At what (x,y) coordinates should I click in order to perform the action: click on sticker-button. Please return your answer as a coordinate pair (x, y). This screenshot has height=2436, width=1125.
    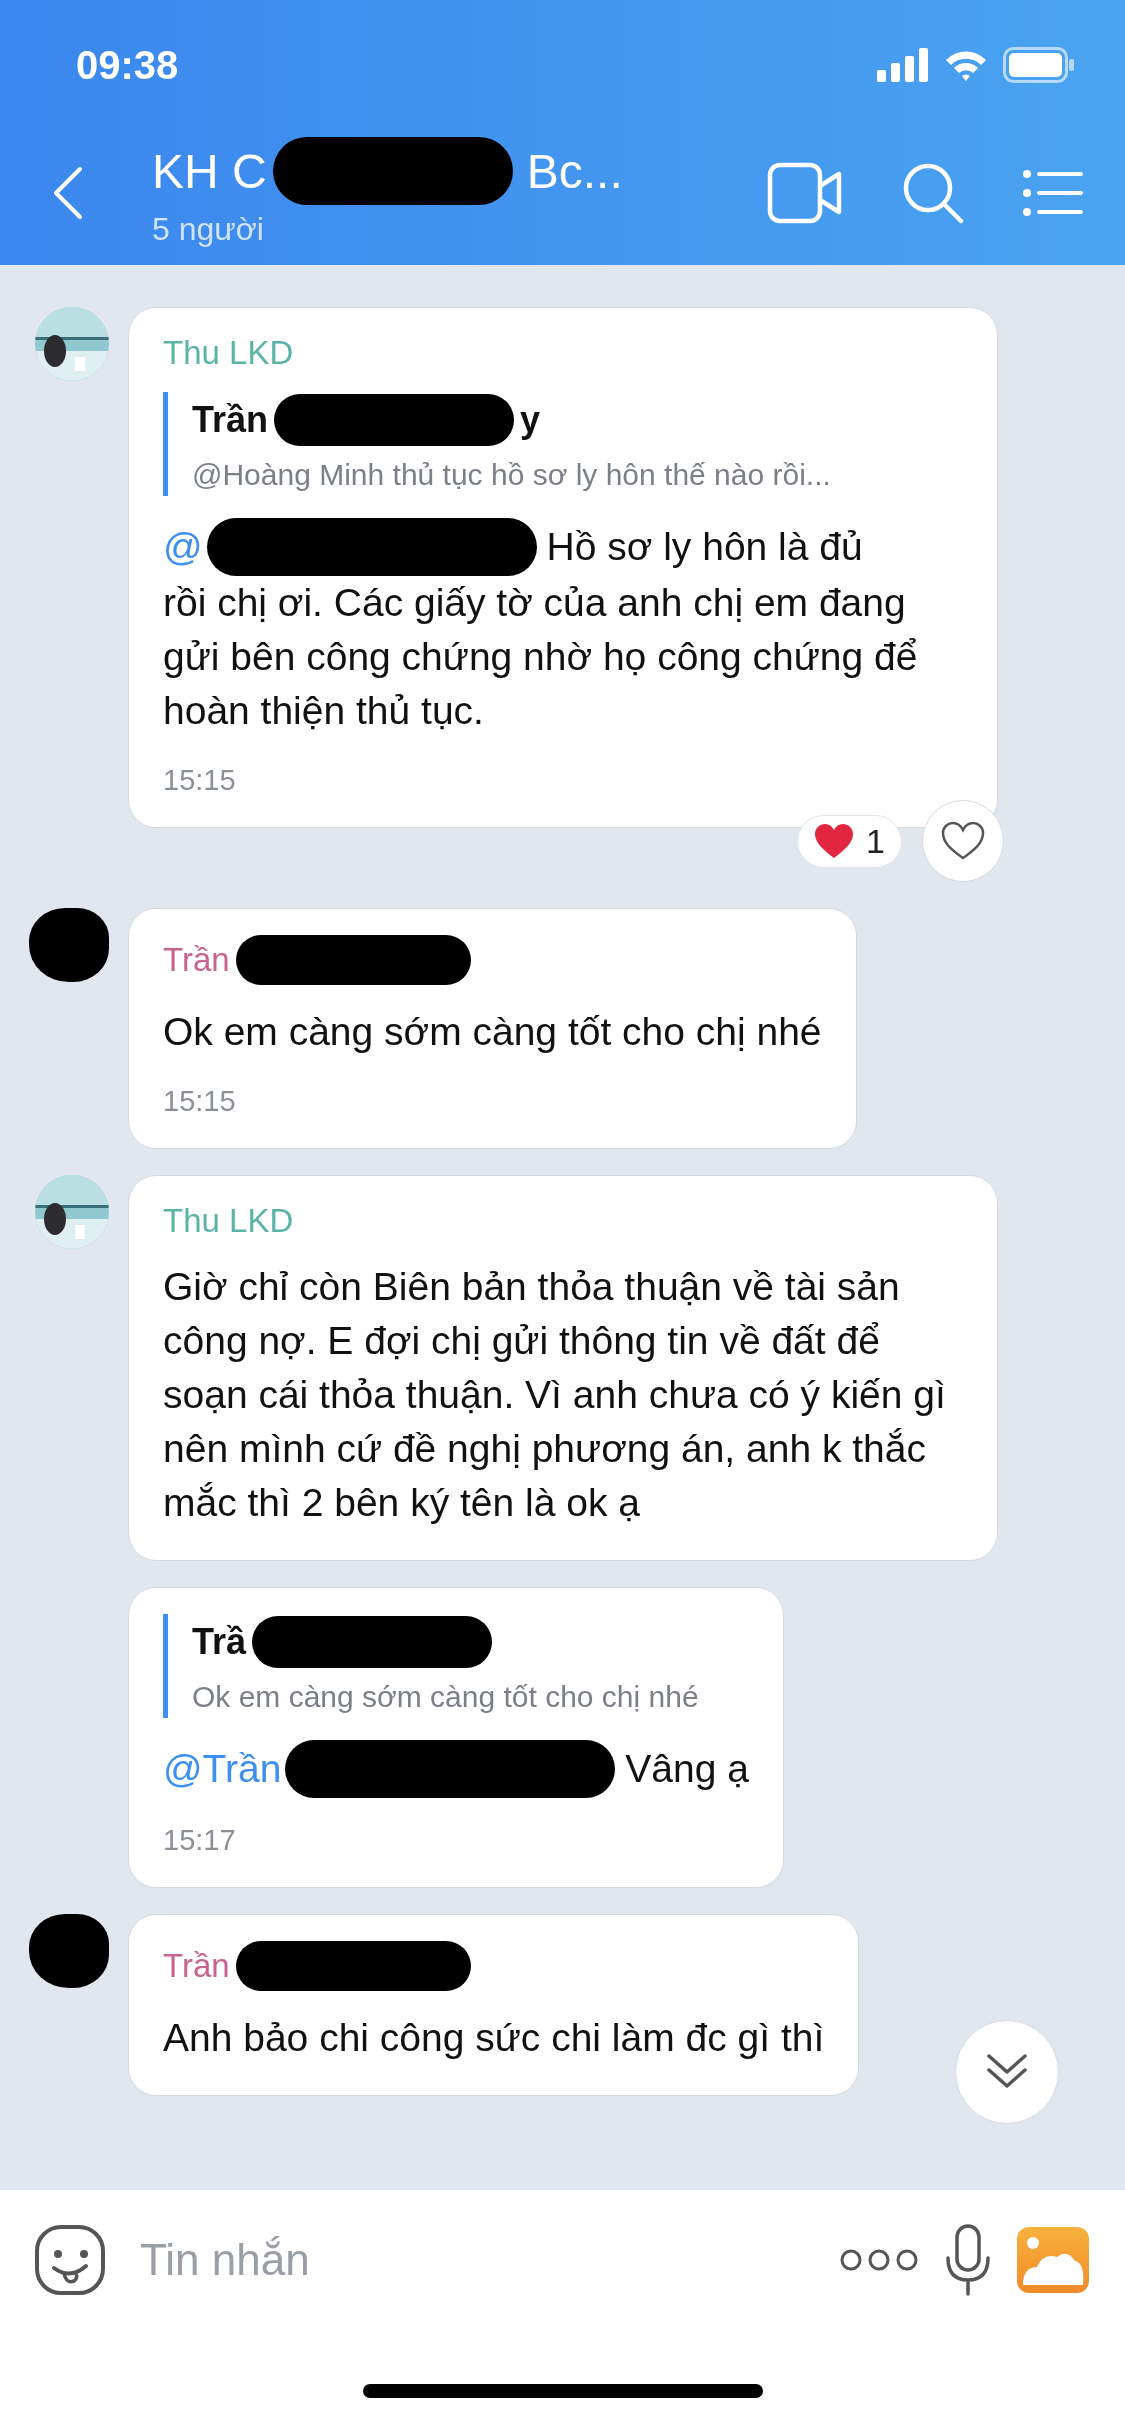
    Looking at the image, I should click on (70, 2260).